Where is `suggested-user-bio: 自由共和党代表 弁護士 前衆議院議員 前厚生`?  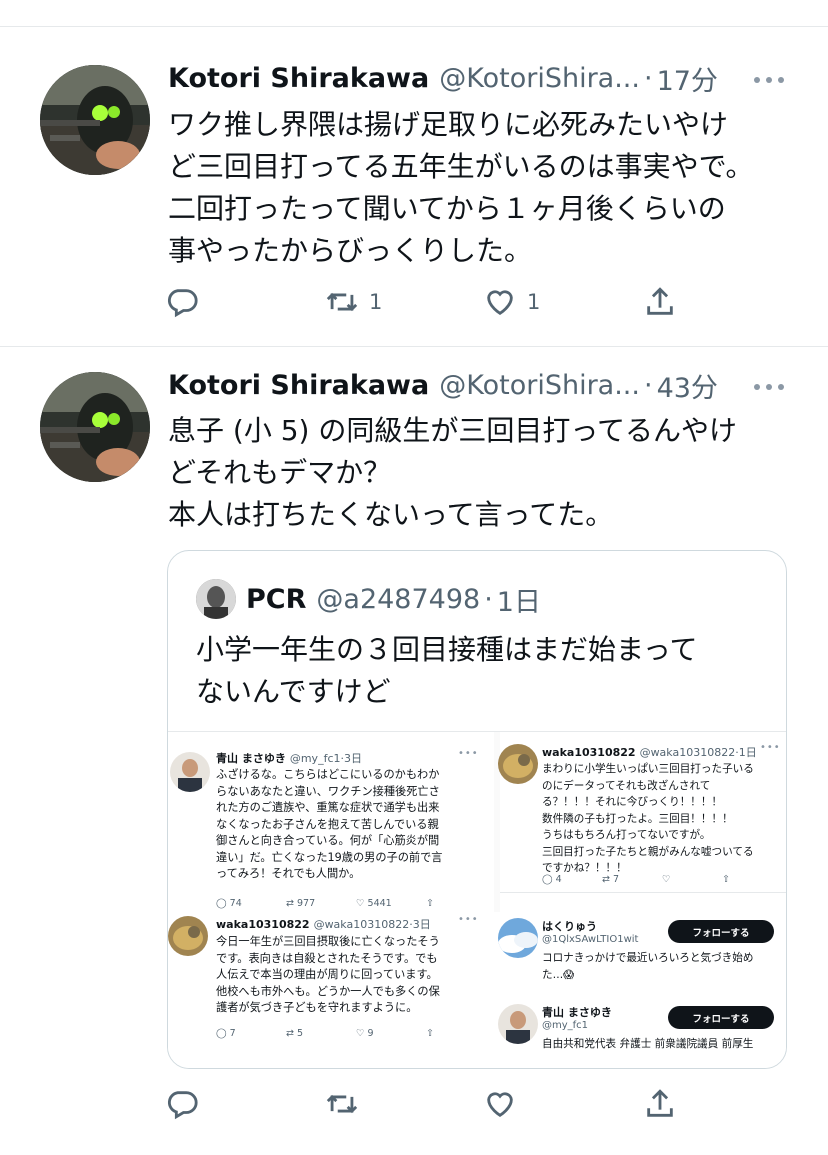 suggested-user-bio: 自由共和党代表 弁護士 前衆議院議員 前厚生 is located at coordinates (648, 1044).